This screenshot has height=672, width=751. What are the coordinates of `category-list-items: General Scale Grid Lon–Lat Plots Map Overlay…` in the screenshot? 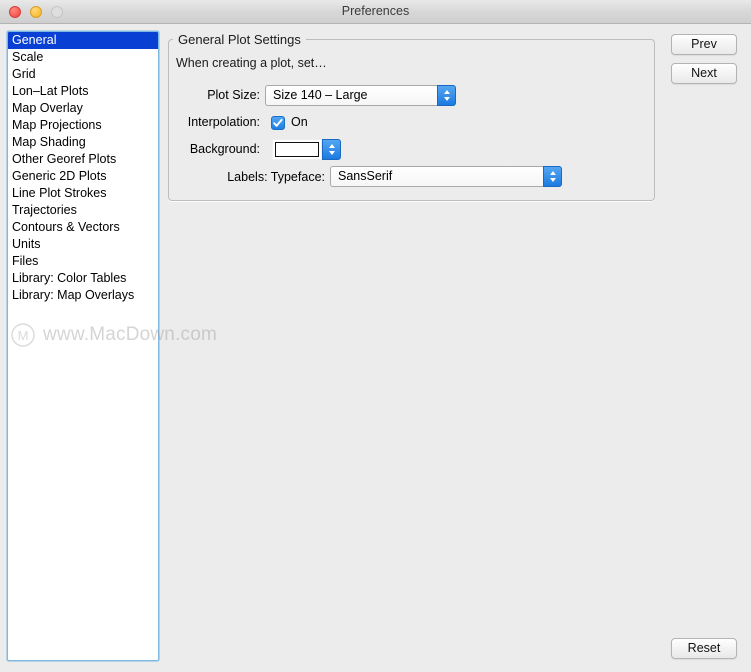 It's located at (83, 168).